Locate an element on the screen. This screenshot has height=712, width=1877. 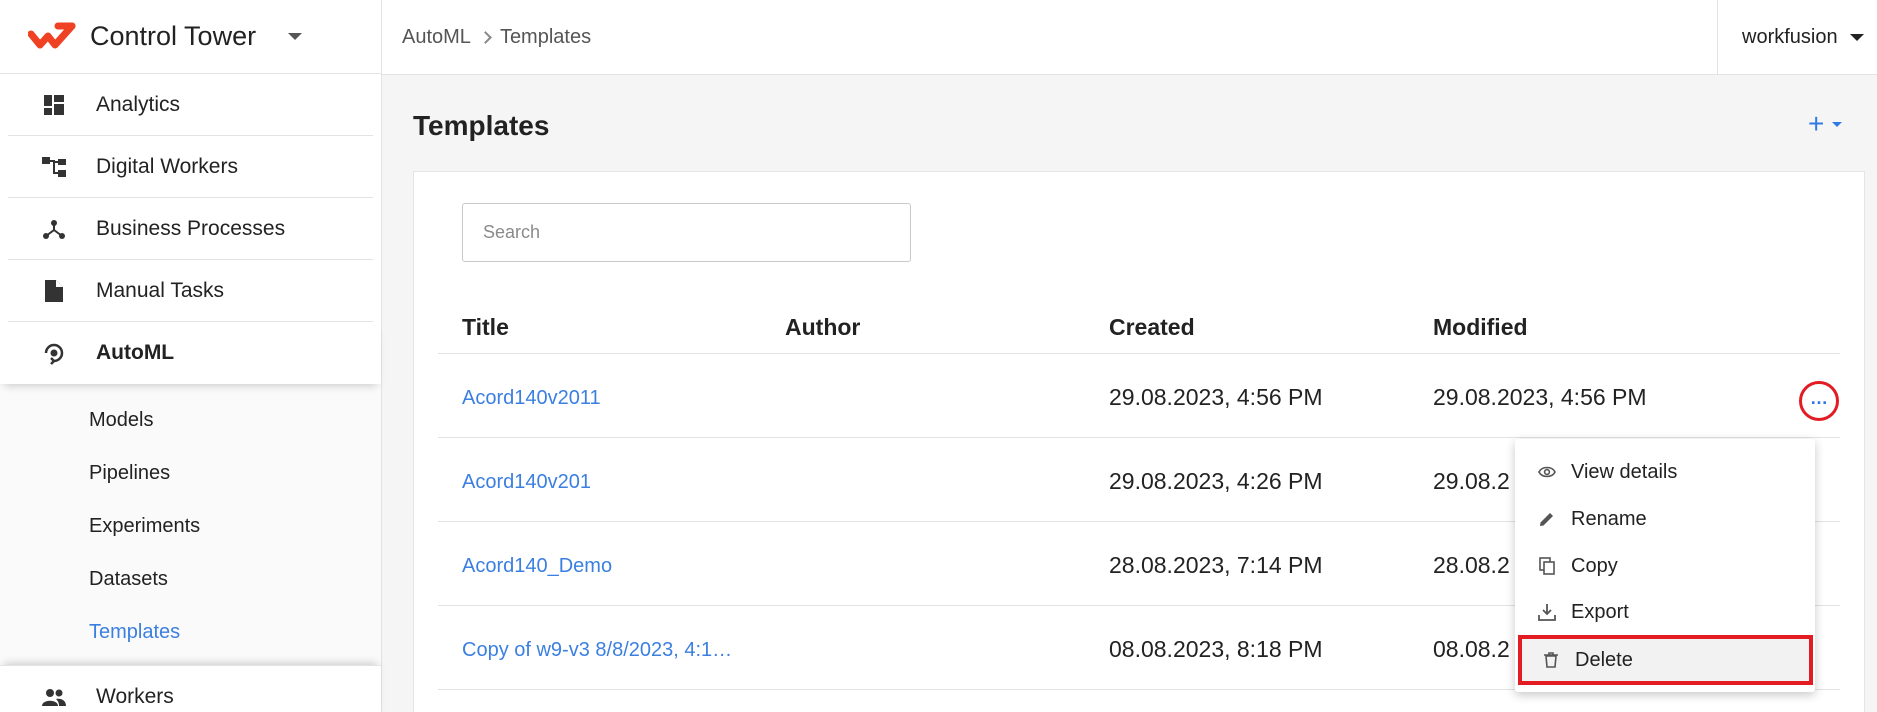
template-created: 29.08.2023, 4:56 PM is located at coordinates (1216, 397).